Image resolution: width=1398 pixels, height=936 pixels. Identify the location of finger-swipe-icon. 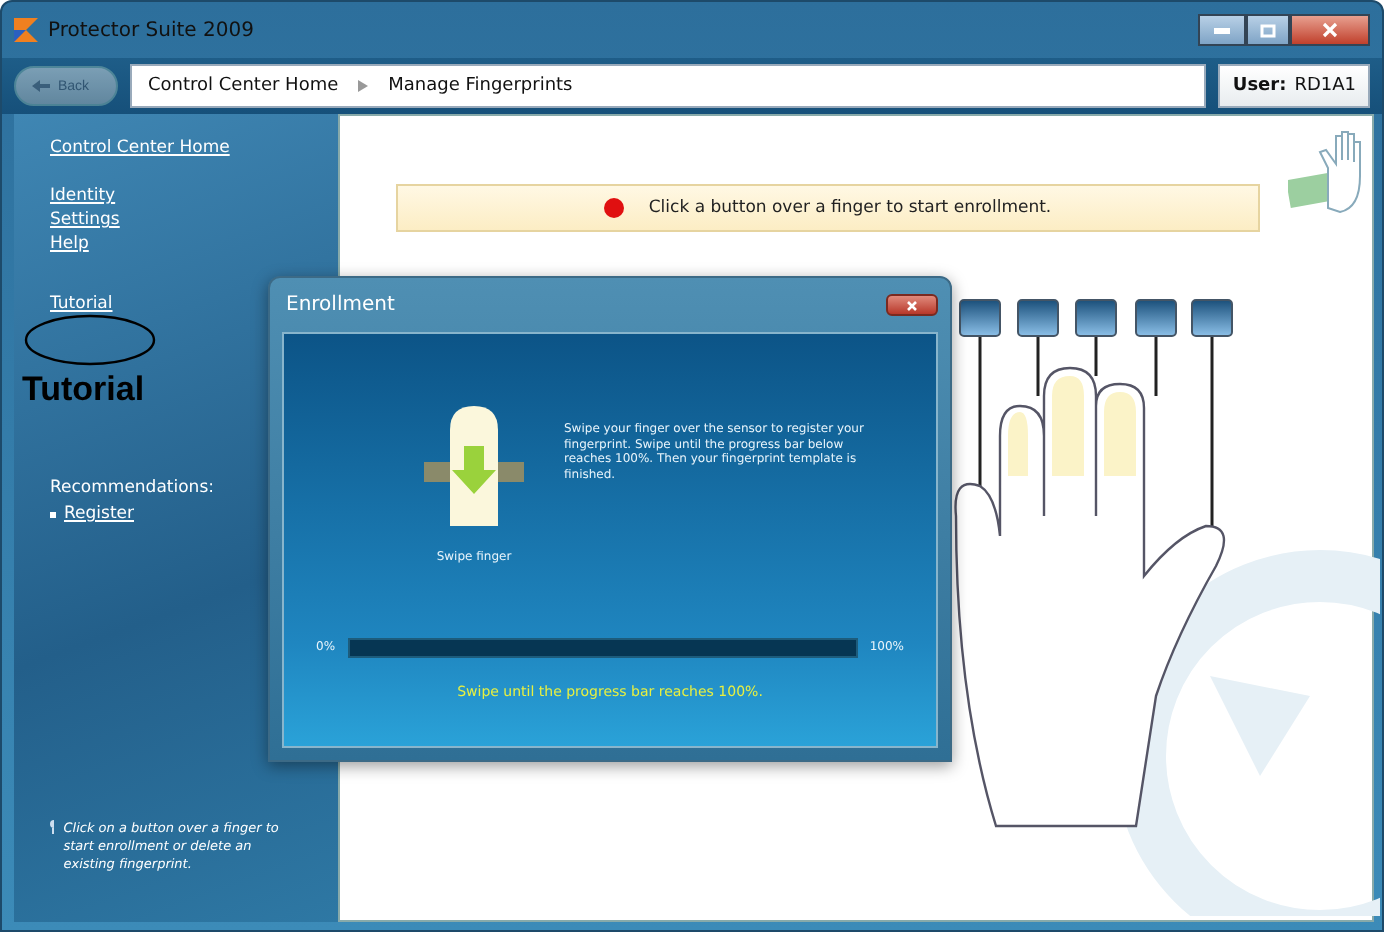
(474, 468).